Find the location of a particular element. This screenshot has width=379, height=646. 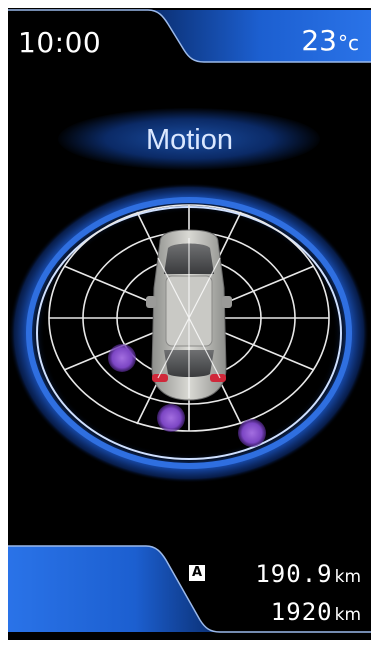

trip-distance-unit: km is located at coordinates (347, 577).